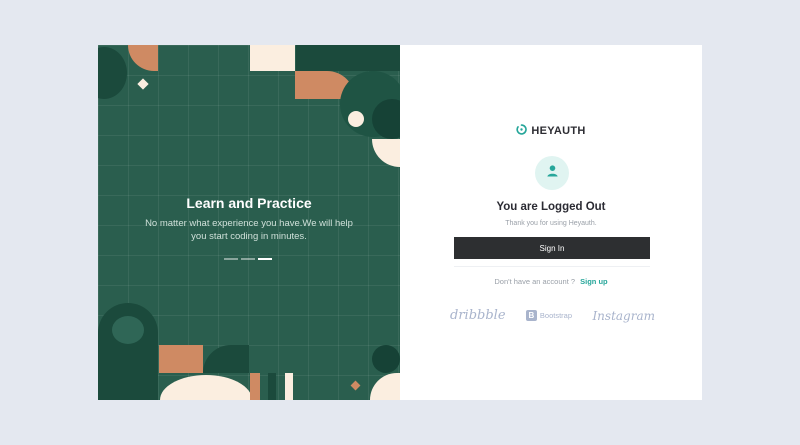 Image resolution: width=800 pixels, height=445 pixels. Describe the element at coordinates (522, 131) in the screenshot. I see `brand-logo-icon` at that location.